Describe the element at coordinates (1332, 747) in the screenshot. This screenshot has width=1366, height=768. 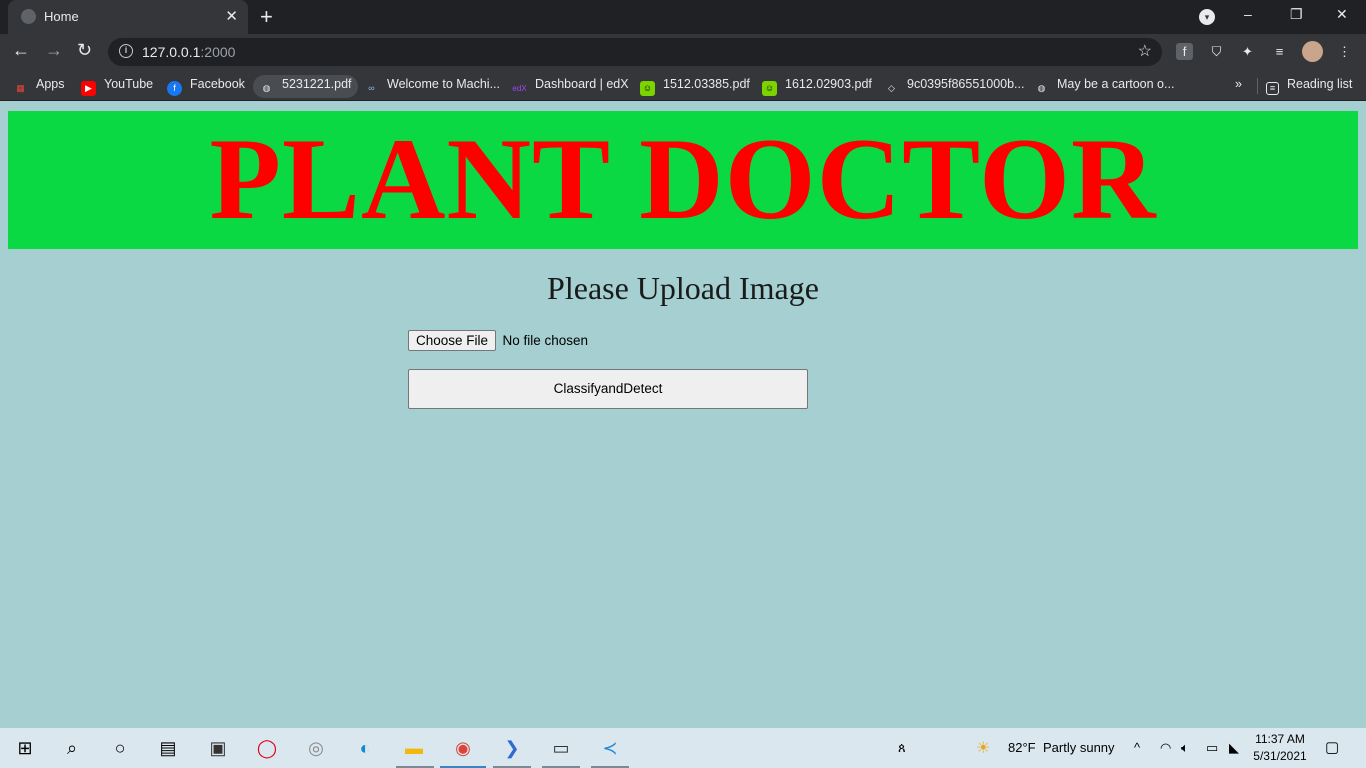
I see `notifications-icon: ▢` at that location.